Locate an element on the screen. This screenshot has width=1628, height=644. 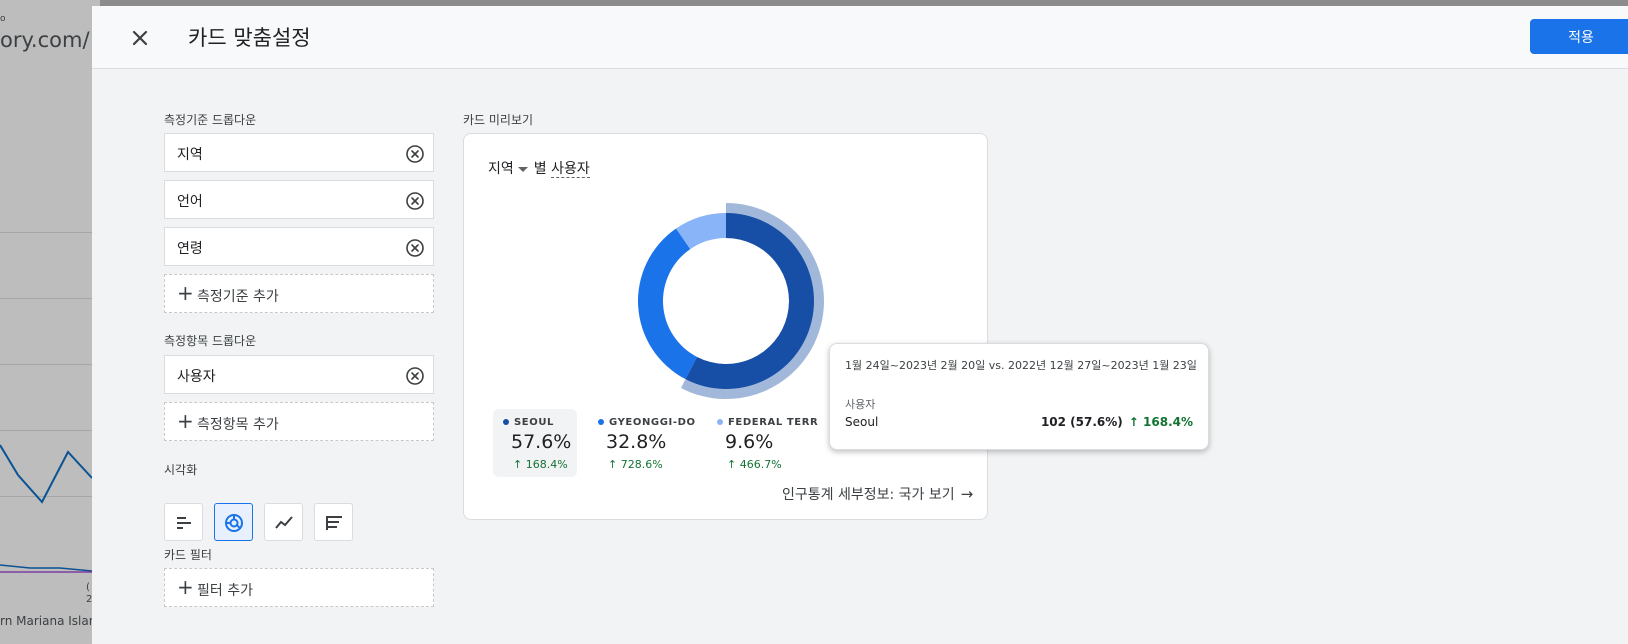
tooltip-row-name: Seoul is located at coordinates (862, 422).